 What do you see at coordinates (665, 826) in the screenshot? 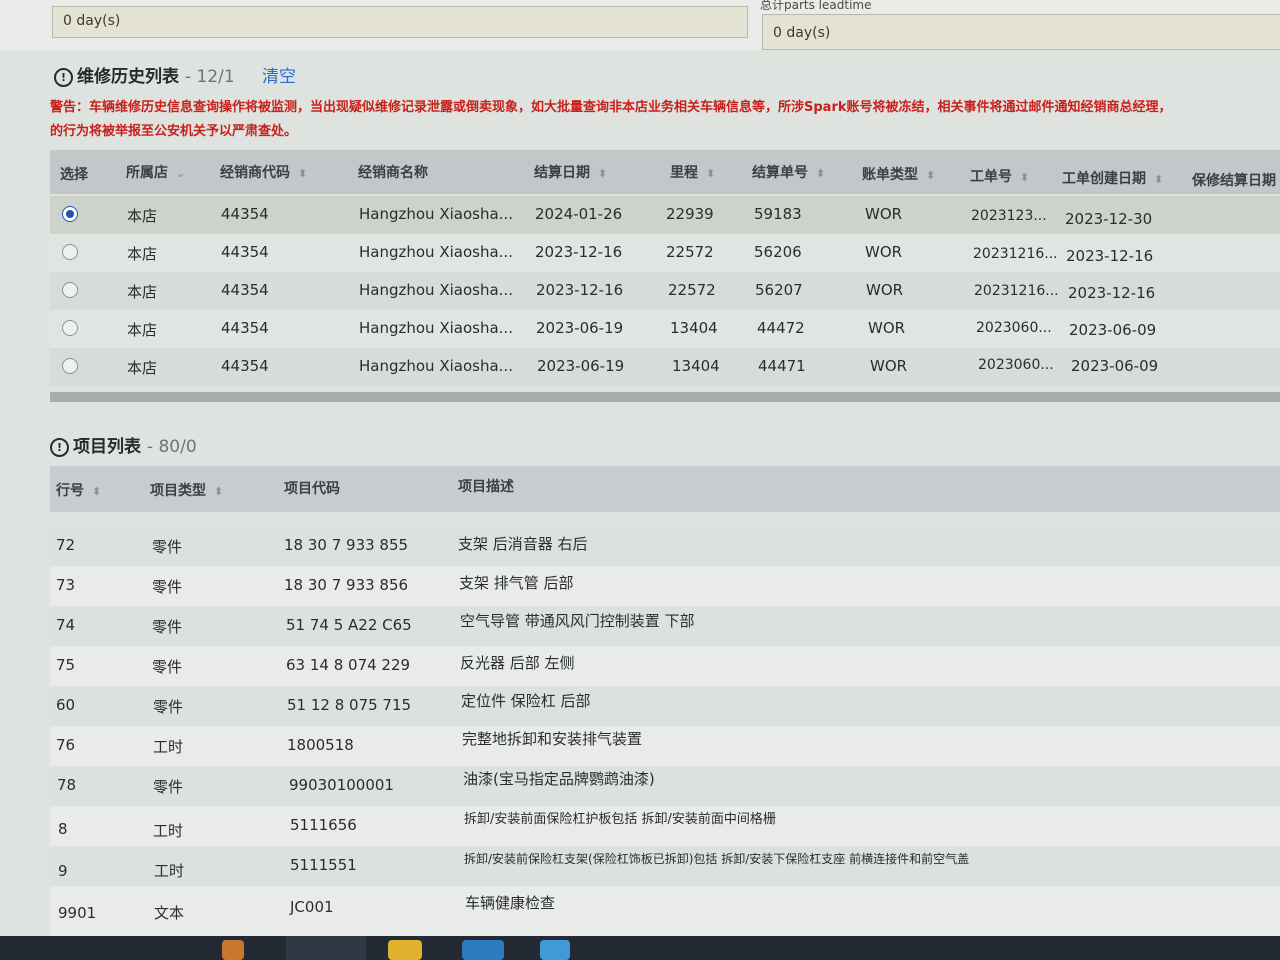
I see `item-row: 8 工时 5111656 拆卸/安装前面保险杠护板包括 拆卸/安装前面中间格栅` at bounding box center [665, 826].